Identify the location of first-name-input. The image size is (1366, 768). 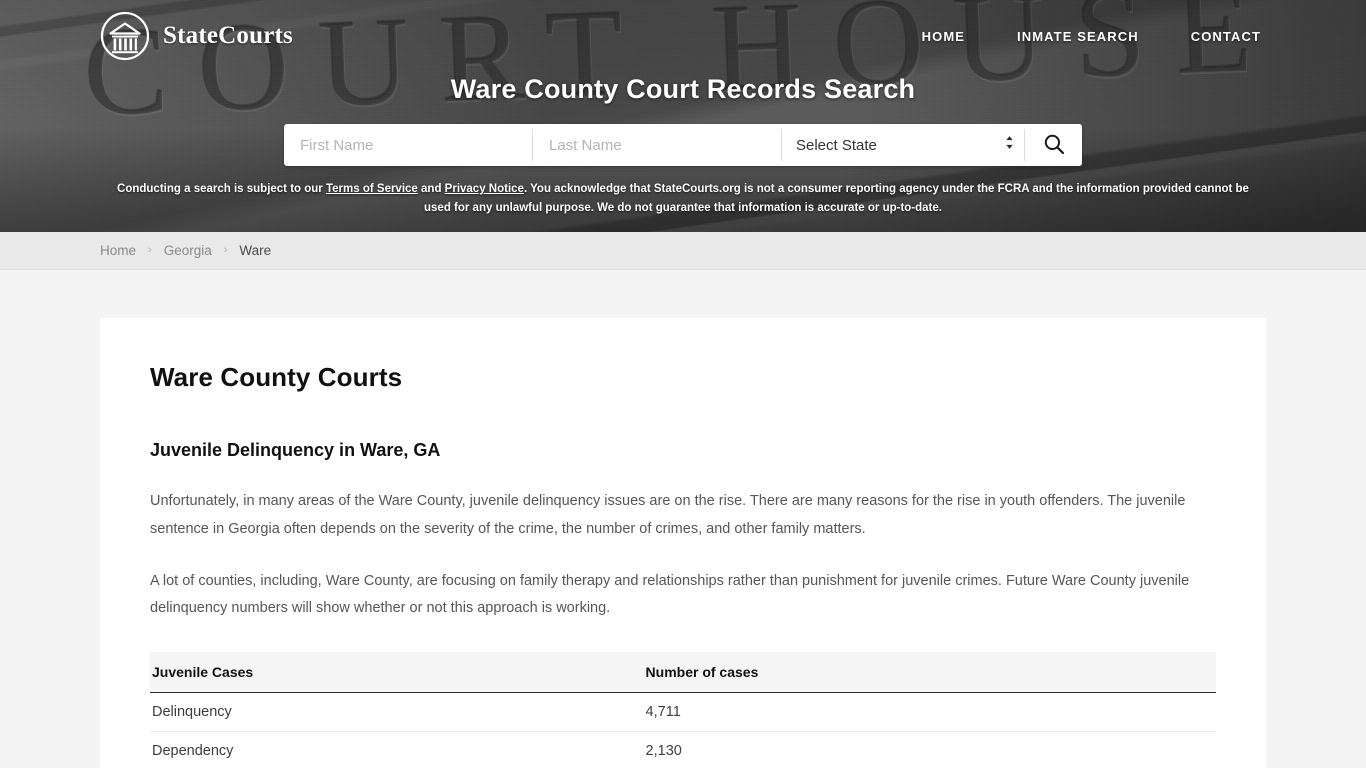
(408, 145).